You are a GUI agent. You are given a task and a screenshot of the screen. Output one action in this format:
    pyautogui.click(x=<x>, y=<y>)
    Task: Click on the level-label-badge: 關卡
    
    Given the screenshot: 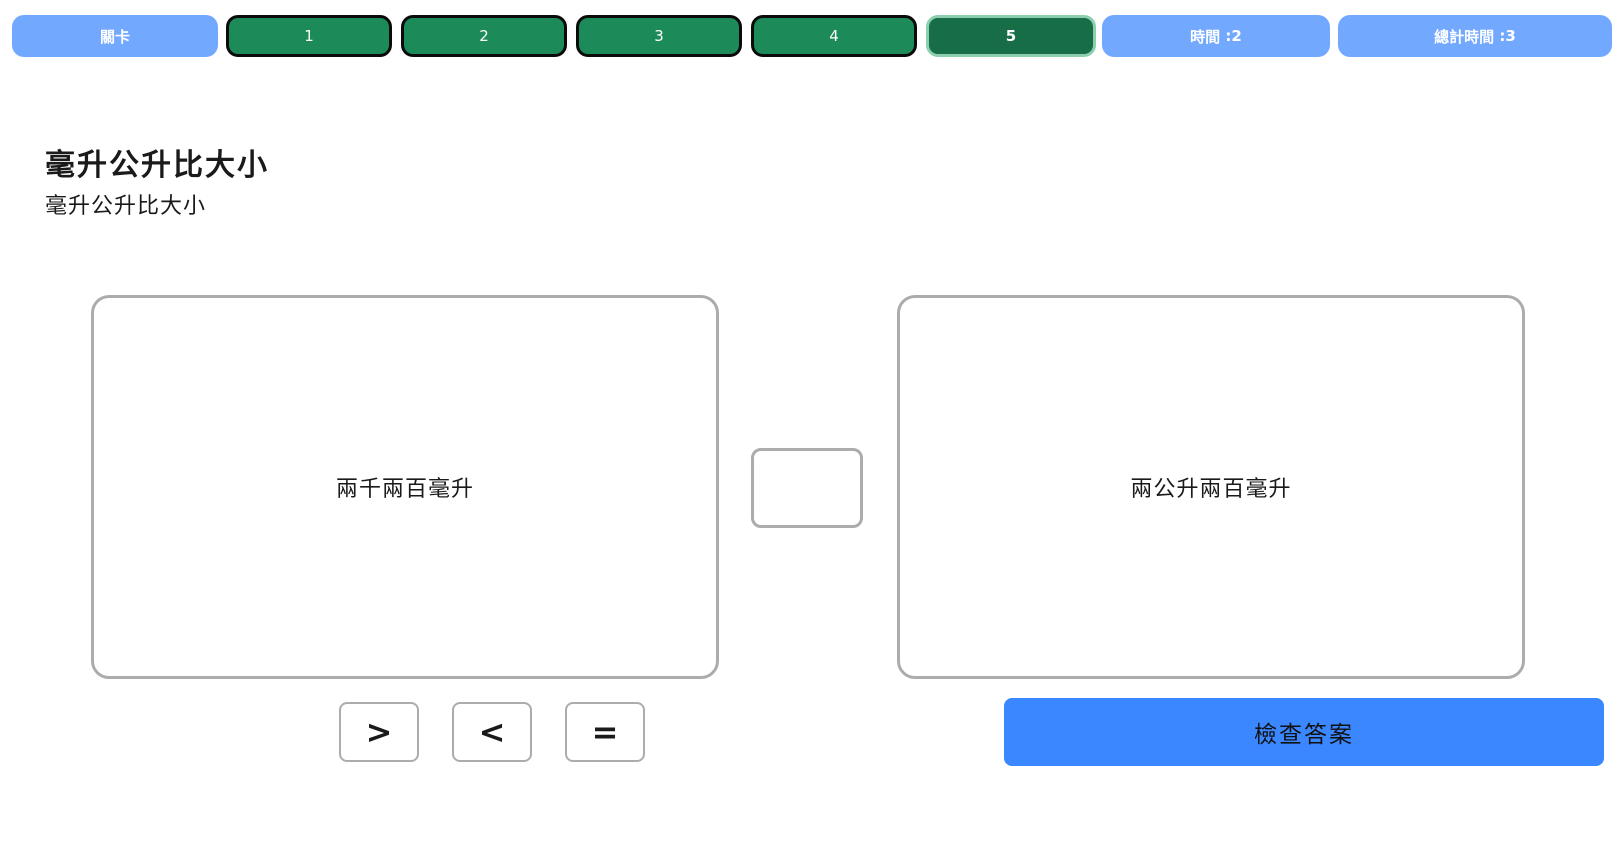 What is the action you would take?
    pyautogui.click(x=115, y=36)
    